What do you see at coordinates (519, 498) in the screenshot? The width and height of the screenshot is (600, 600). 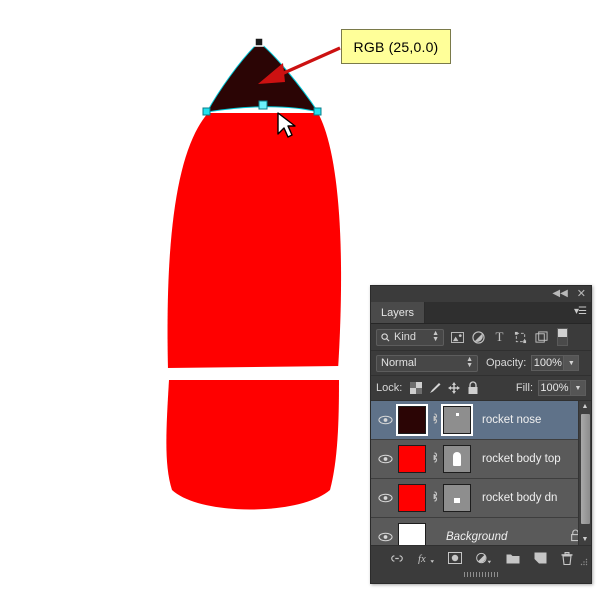 I see `layer-name: rocket body dn` at bounding box center [519, 498].